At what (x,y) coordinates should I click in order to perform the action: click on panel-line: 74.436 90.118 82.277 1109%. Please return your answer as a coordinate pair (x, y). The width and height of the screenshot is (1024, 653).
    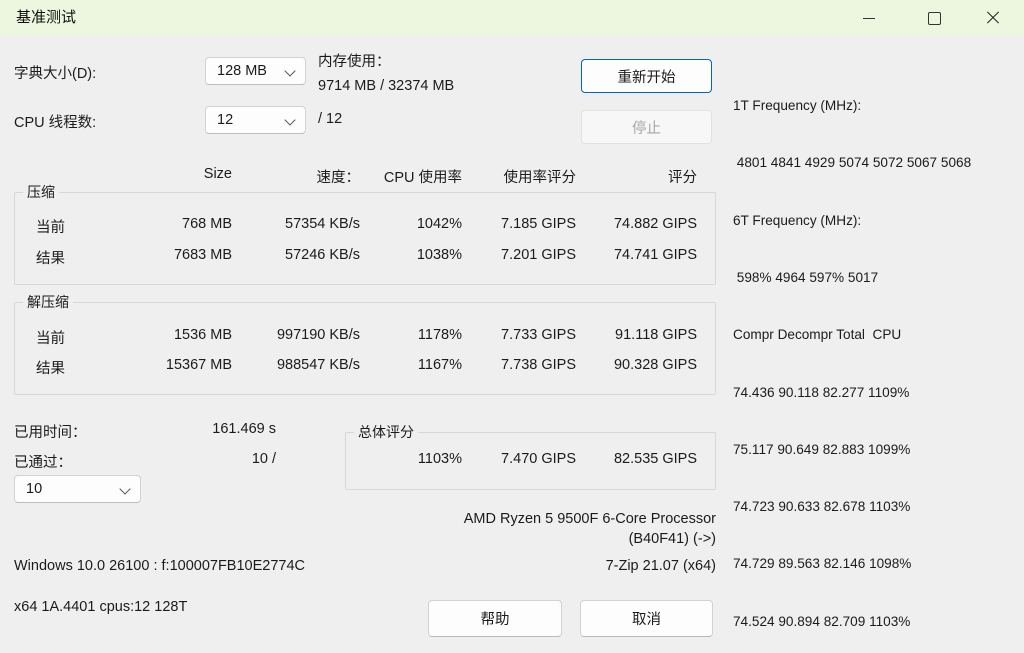
    Looking at the image, I should click on (821, 392).